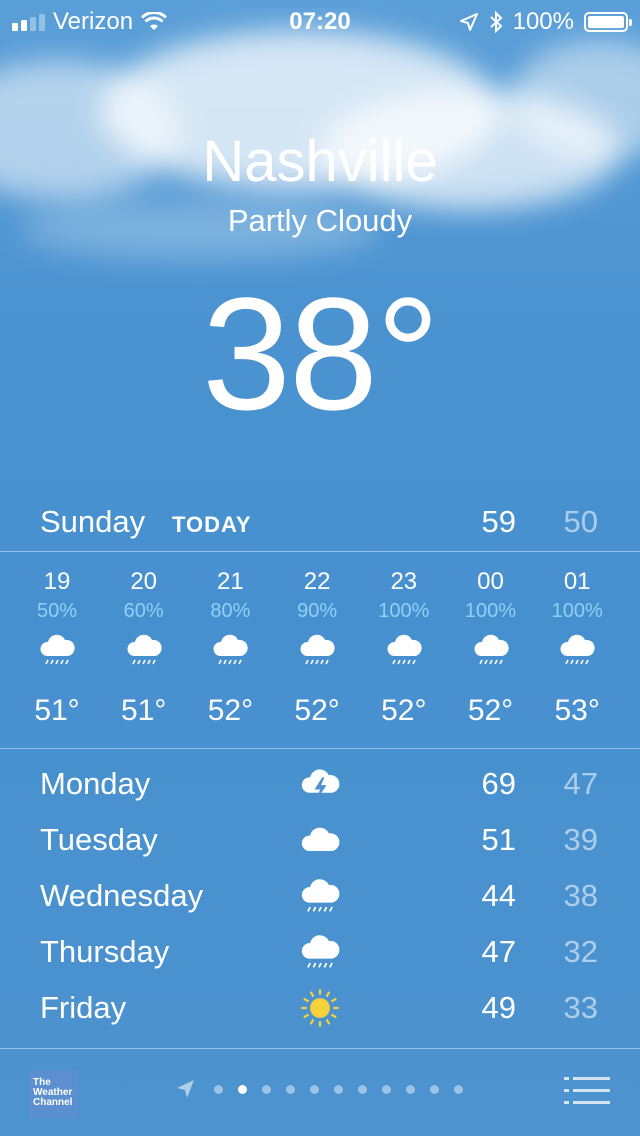 Image resolution: width=640 pixels, height=1136 pixels. I want to click on today-label: TODAY, so click(212, 524).